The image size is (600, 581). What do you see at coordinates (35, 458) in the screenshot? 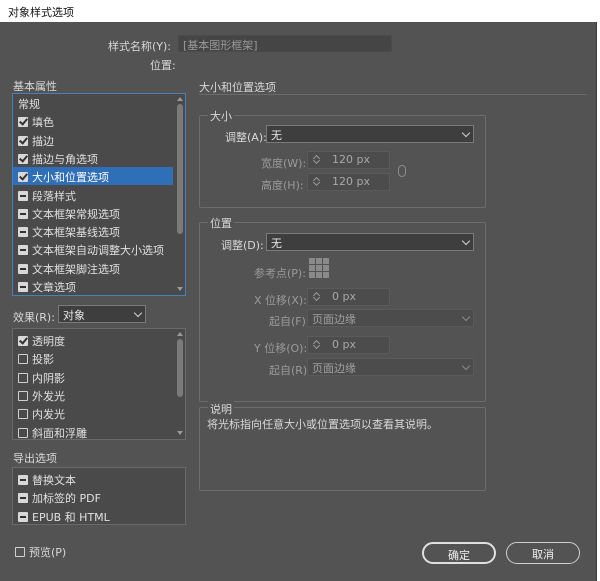
I see `export-options-heading: 导出选项` at bounding box center [35, 458].